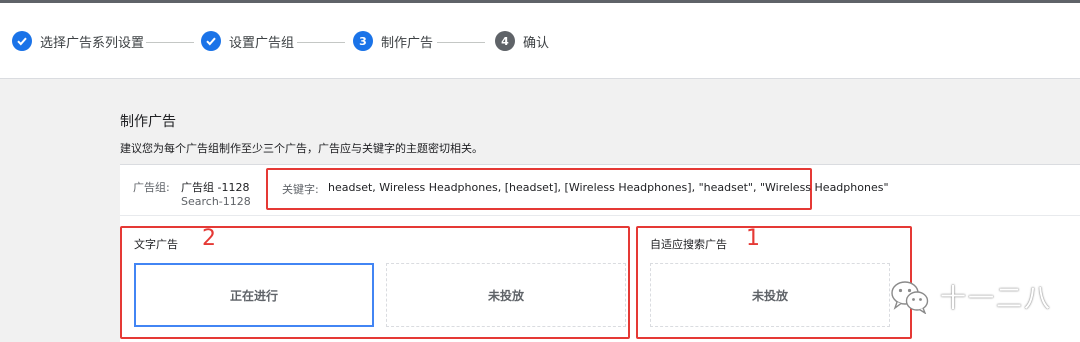 The image size is (1080, 342). I want to click on wechat-icon, so click(910, 297).